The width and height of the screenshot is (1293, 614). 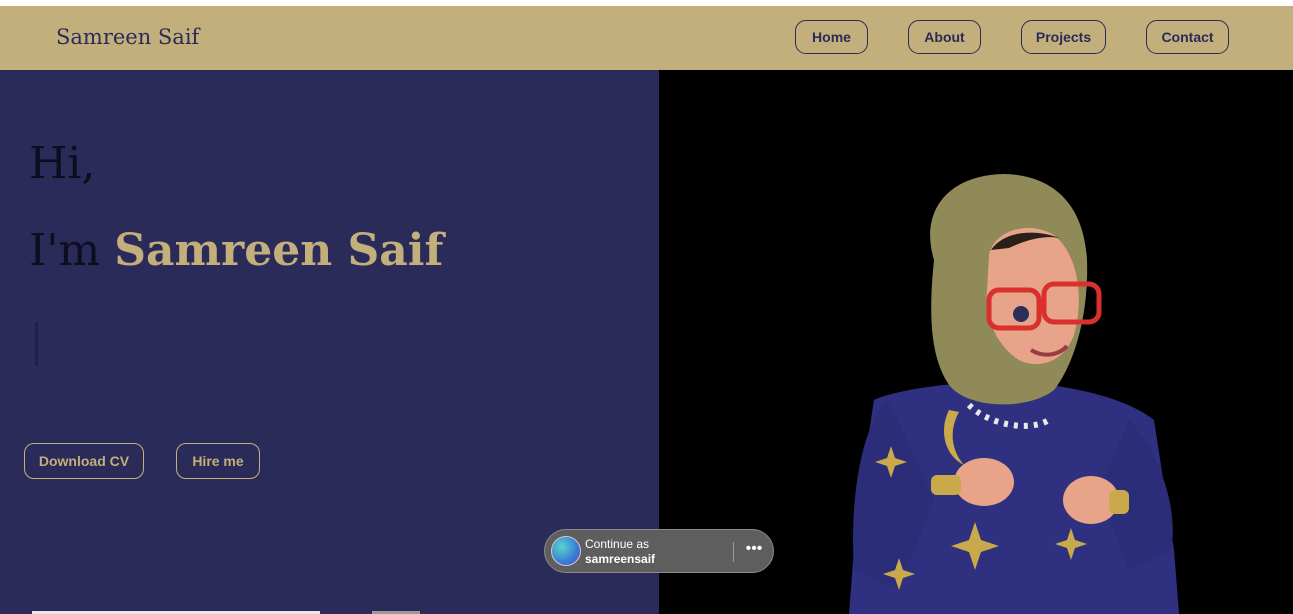 I want to click on hero-intro-prefix: I'm, so click(x=65, y=250).